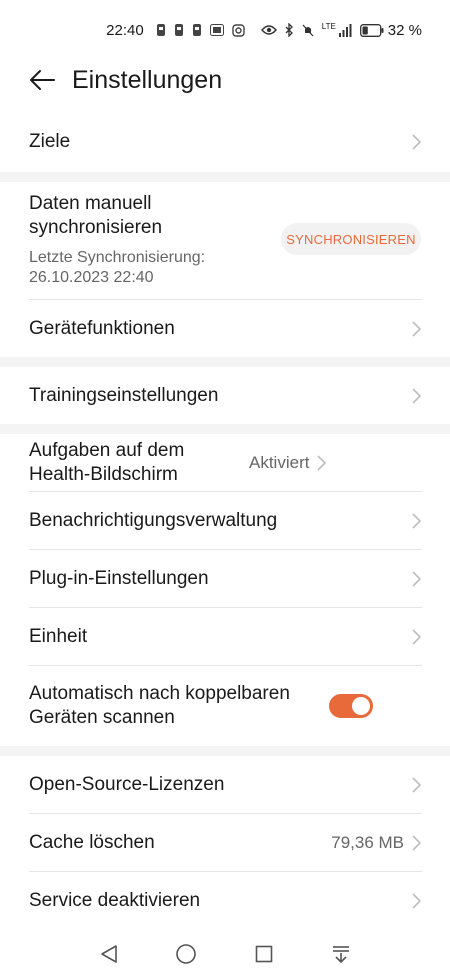  What do you see at coordinates (58, 636) in the screenshot?
I see `row-label: Einheit` at bounding box center [58, 636].